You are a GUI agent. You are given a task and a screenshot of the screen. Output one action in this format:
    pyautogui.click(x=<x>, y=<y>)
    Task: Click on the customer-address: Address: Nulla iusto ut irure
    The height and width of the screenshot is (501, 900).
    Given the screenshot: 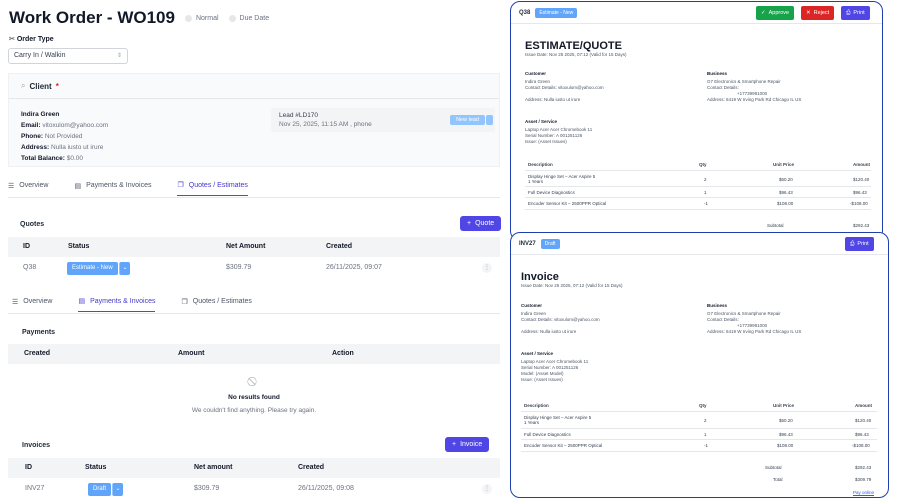 What is the action you would take?
    pyautogui.click(x=553, y=99)
    